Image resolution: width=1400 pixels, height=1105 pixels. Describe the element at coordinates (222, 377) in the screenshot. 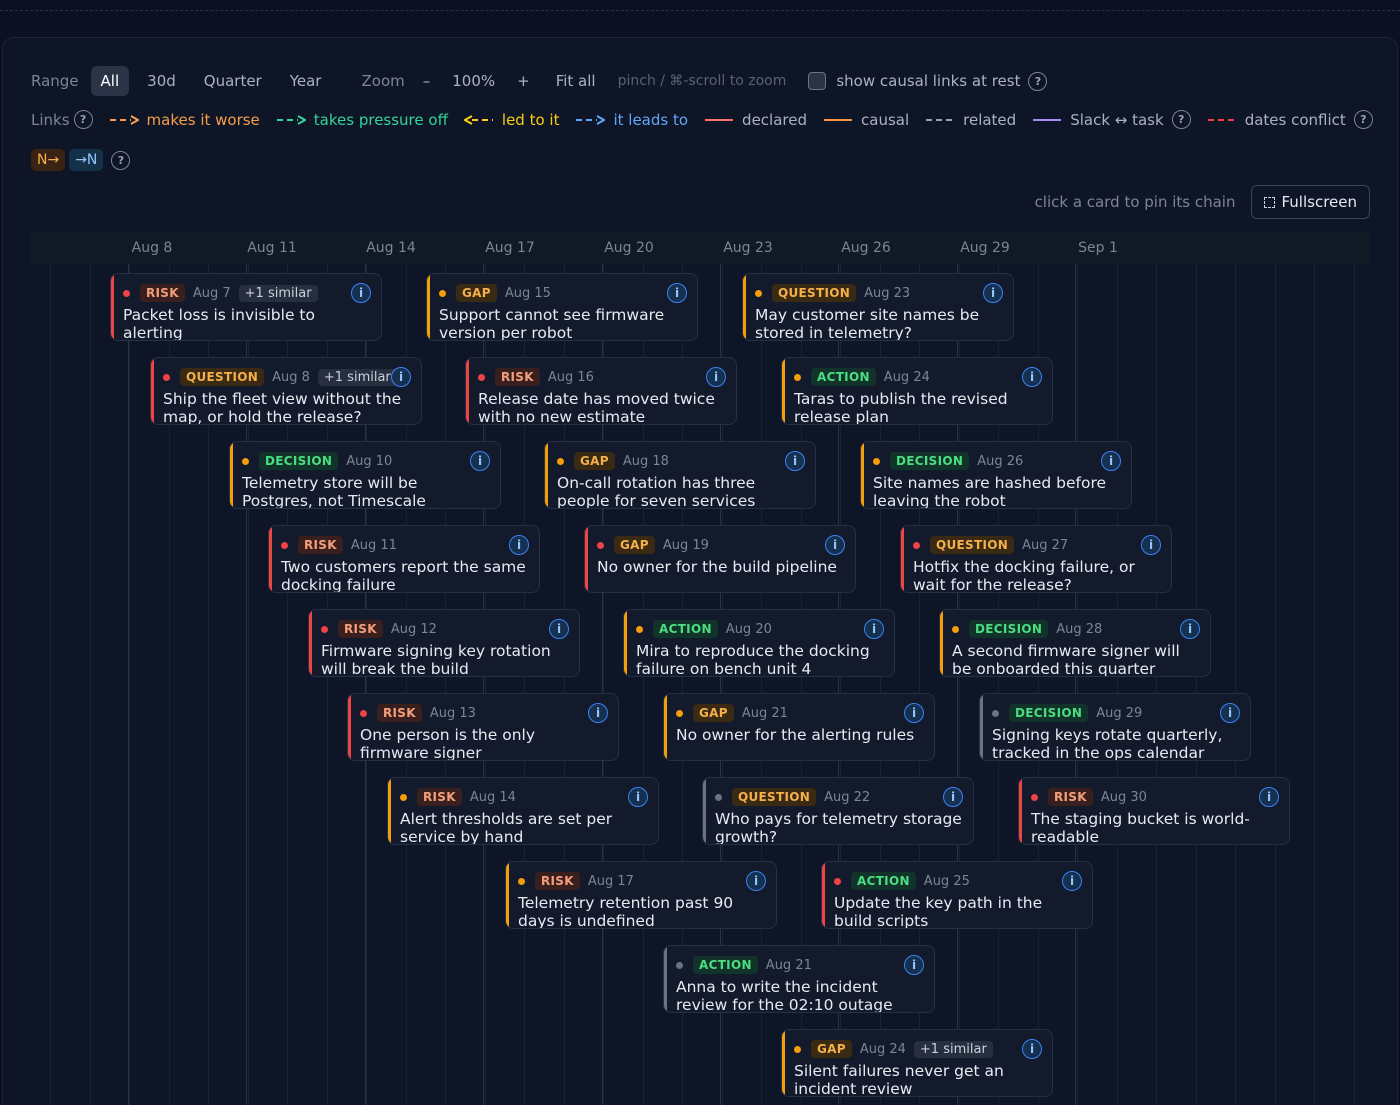

I see `card-kind-badge: QUESTION` at that location.